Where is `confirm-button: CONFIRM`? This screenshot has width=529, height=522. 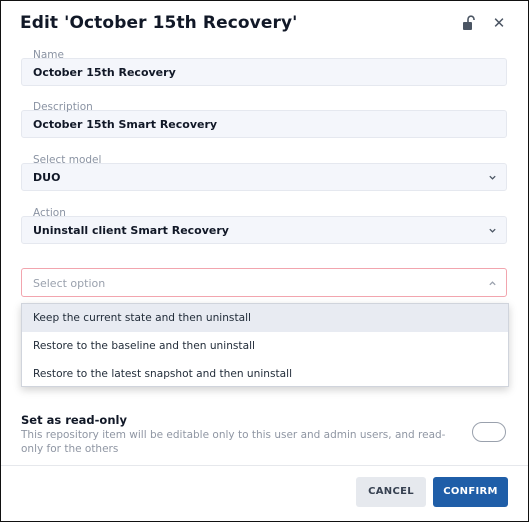
confirm-button: CONFIRM is located at coordinates (470, 492).